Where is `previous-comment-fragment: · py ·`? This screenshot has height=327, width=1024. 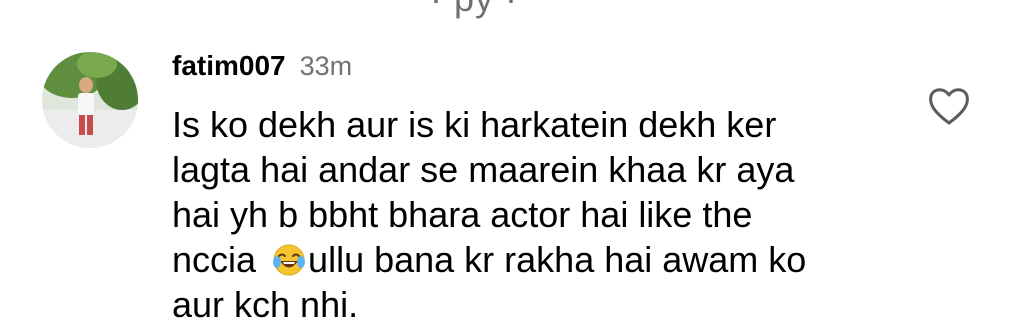
previous-comment-fragment: · py · is located at coordinates (474, 10).